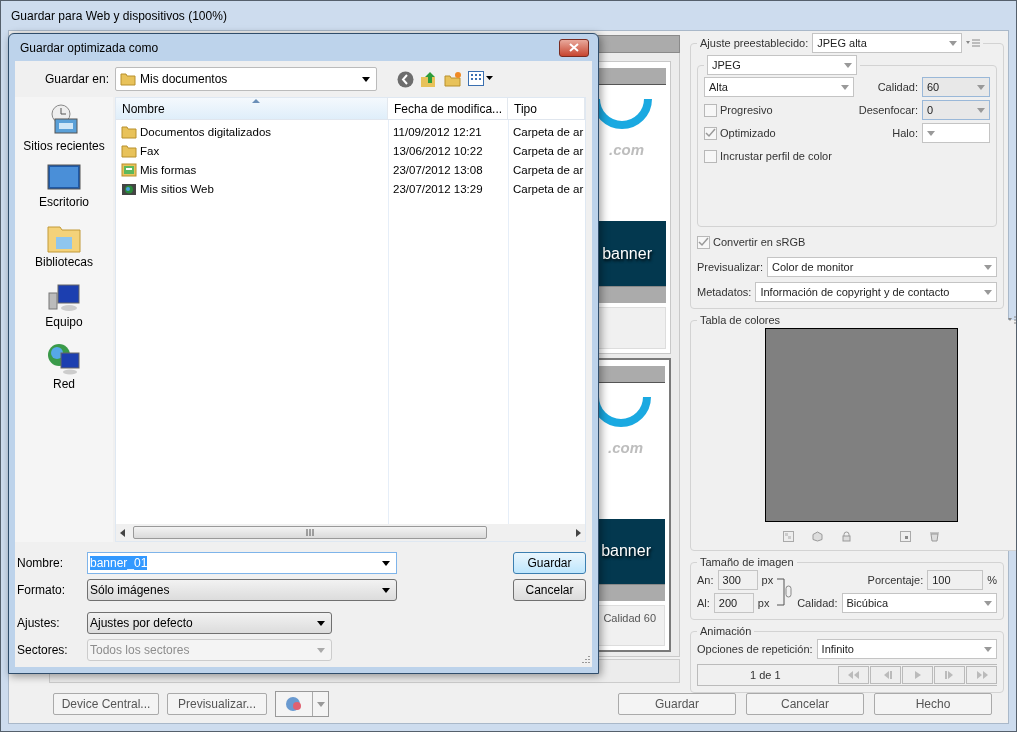 The height and width of the screenshot is (732, 1017). I want to click on up-folder-icon, so click(429, 79).